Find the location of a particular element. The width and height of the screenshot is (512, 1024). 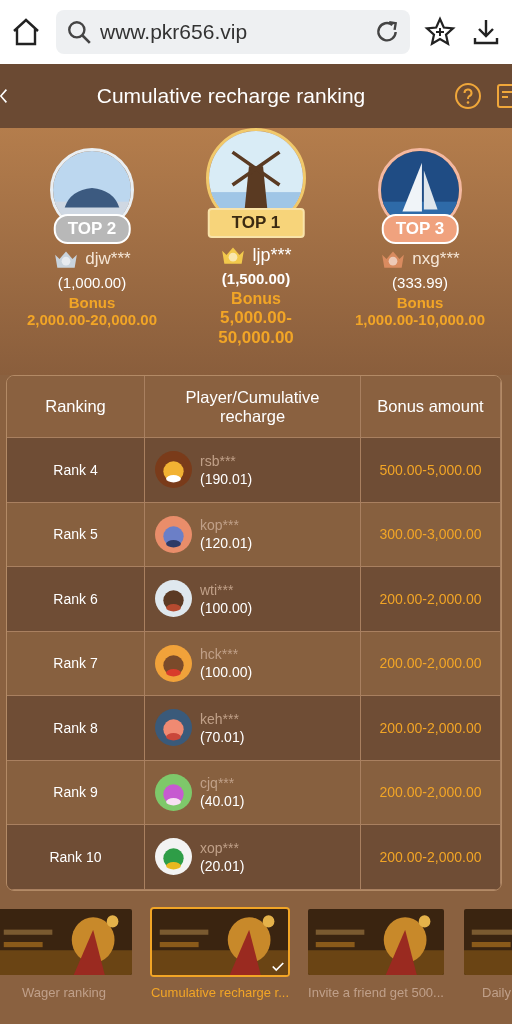

rank-cell: Rank 8 is located at coordinates (76, 728).